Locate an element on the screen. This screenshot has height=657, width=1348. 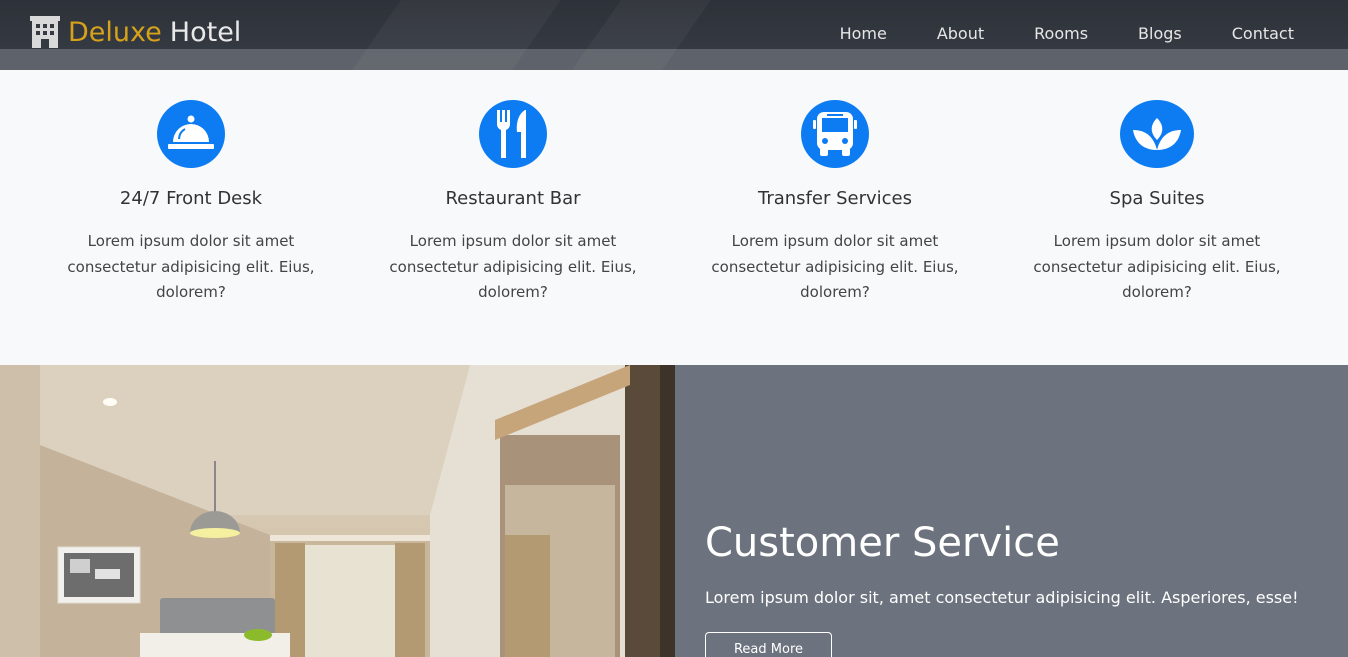
read-more-button: Read More is located at coordinates (768, 644).